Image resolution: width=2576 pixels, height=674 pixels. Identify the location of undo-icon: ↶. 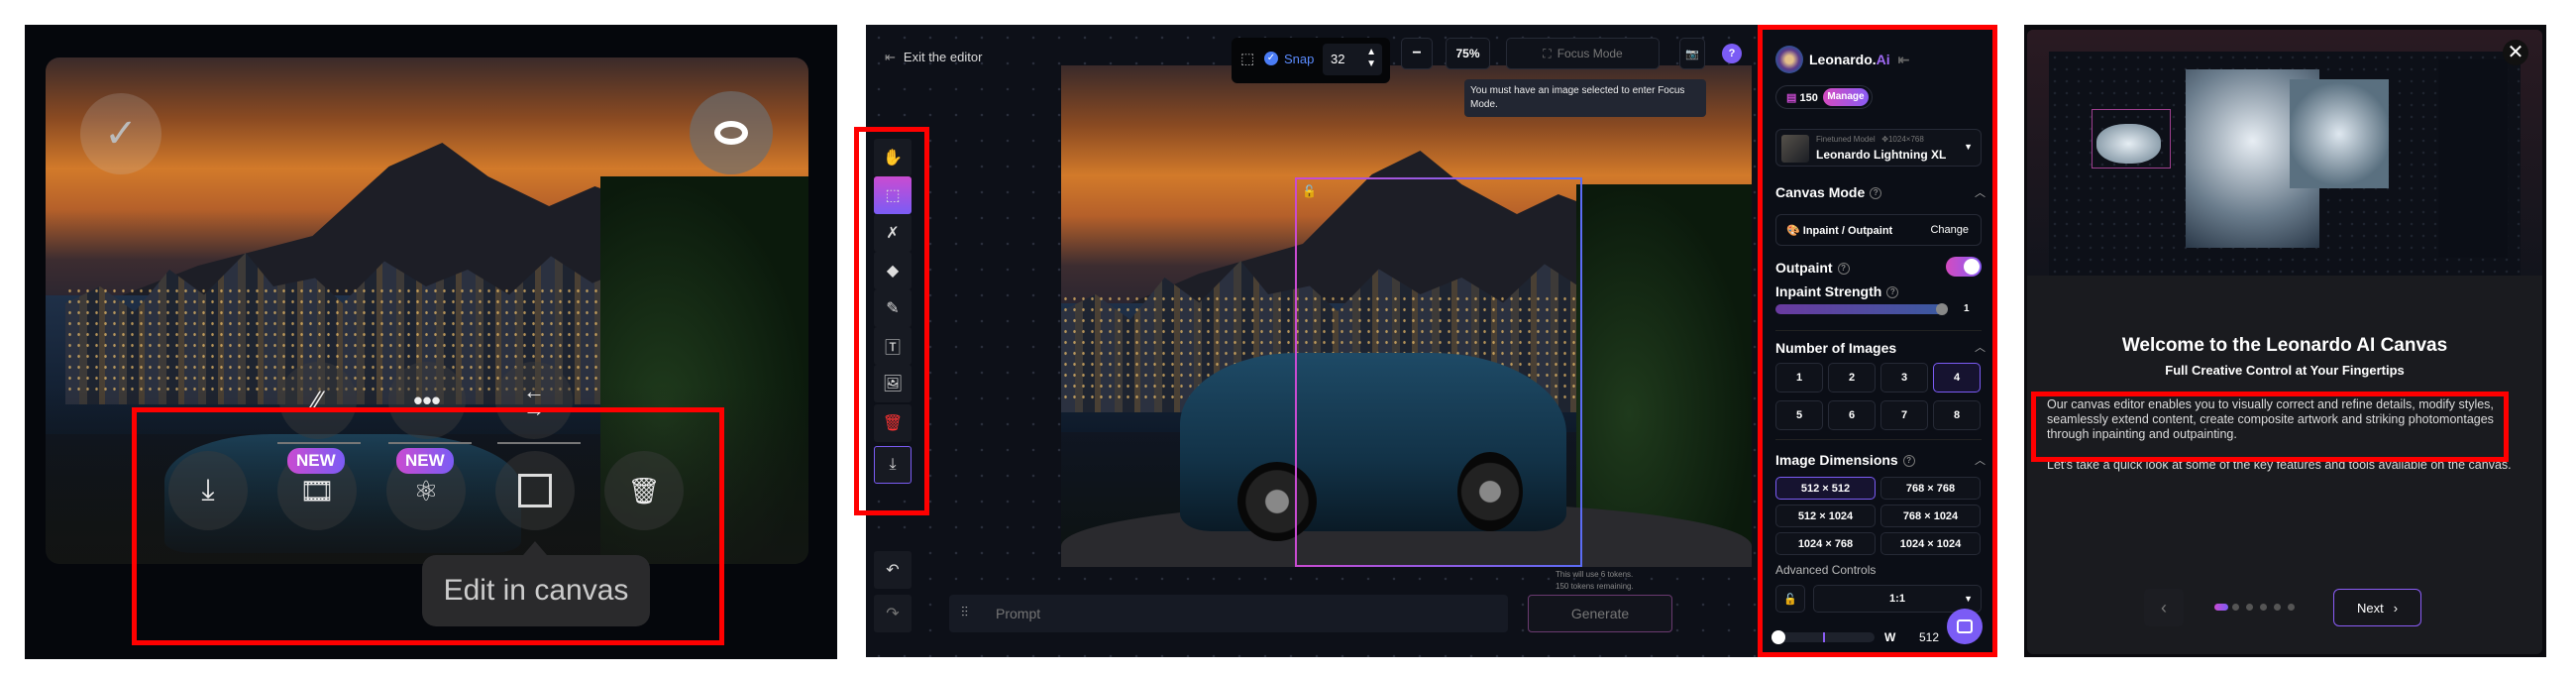
(893, 570).